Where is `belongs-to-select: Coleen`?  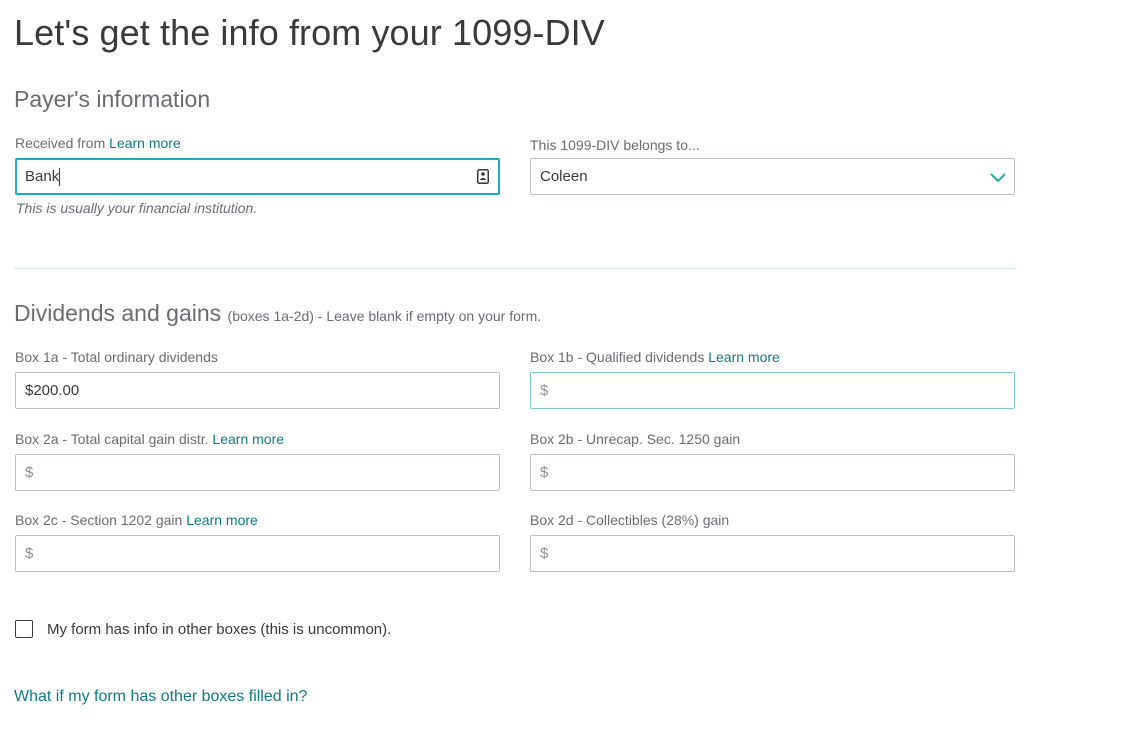
belongs-to-select: Coleen is located at coordinates (772, 176).